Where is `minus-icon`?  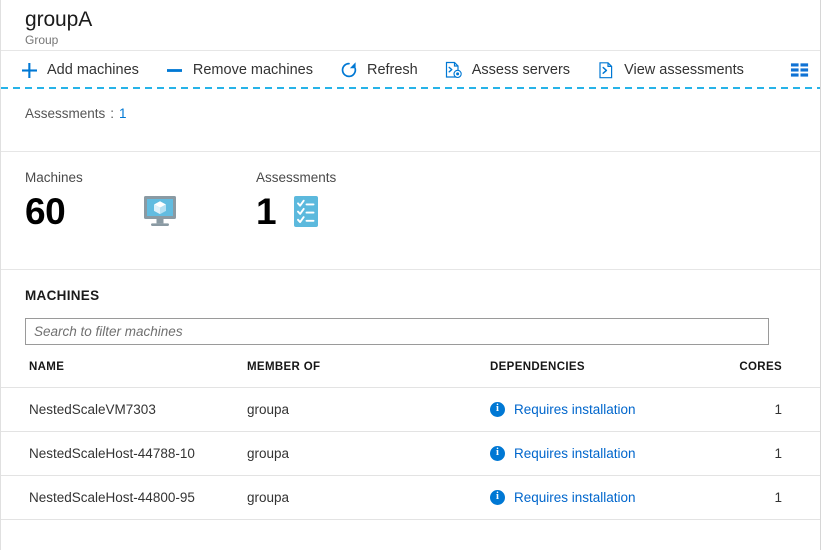 minus-icon is located at coordinates (175, 70).